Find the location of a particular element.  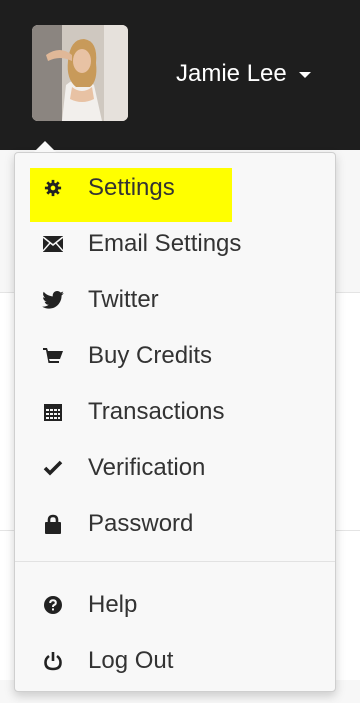

menu-item-log-out: Log Out is located at coordinates (175, 661).